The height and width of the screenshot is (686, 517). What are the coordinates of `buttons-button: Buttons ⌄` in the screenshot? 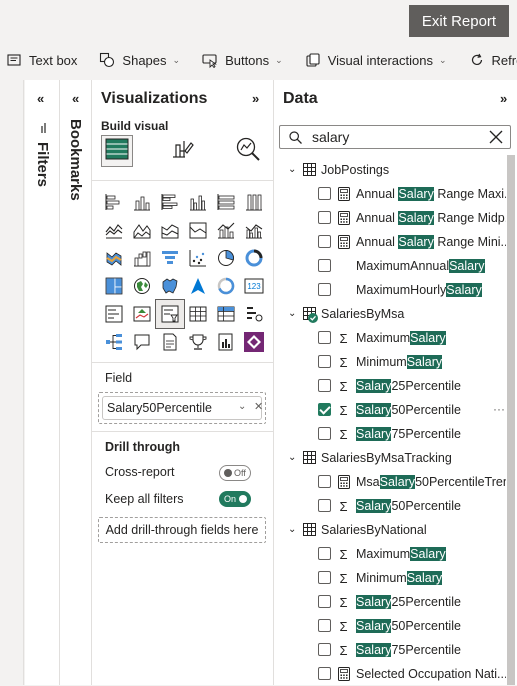 It's located at (242, 60).